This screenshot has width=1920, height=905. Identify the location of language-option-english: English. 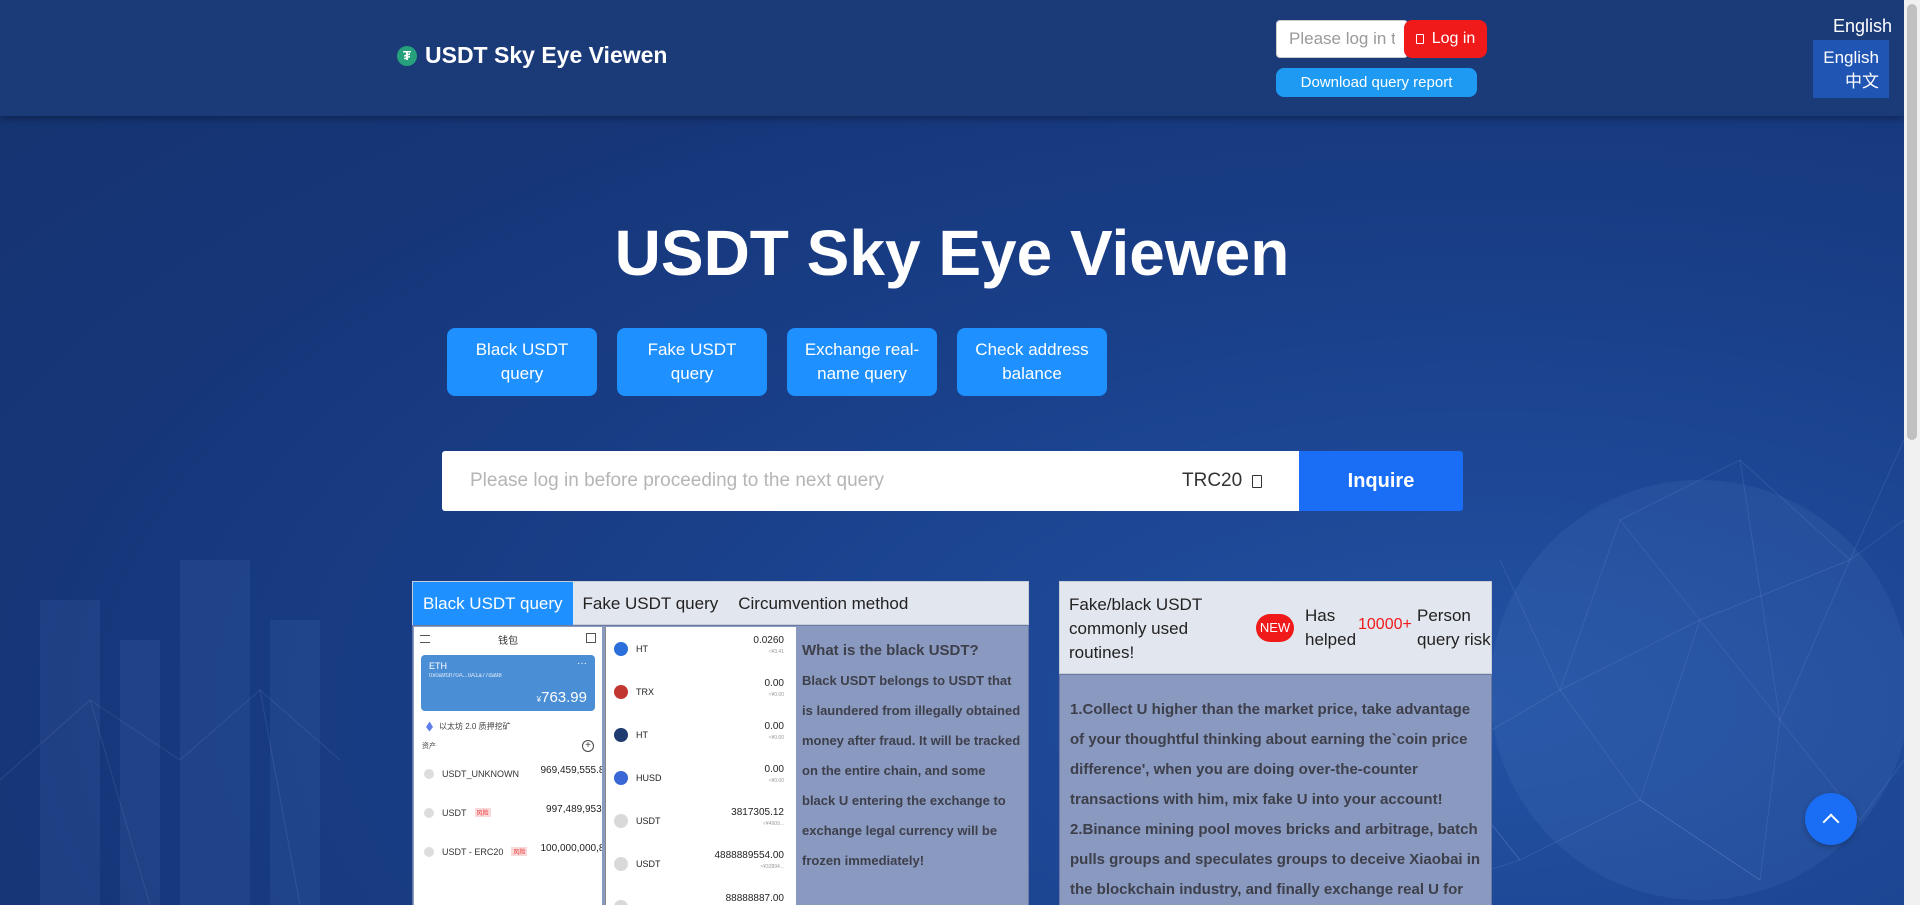
(1846, 58).